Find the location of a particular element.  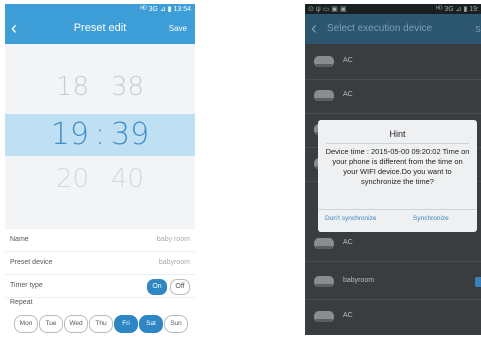

status-bar-text: ᴴᴰ 3G ⊿ ▮ 13:54 is located at coordinates (166, 9).